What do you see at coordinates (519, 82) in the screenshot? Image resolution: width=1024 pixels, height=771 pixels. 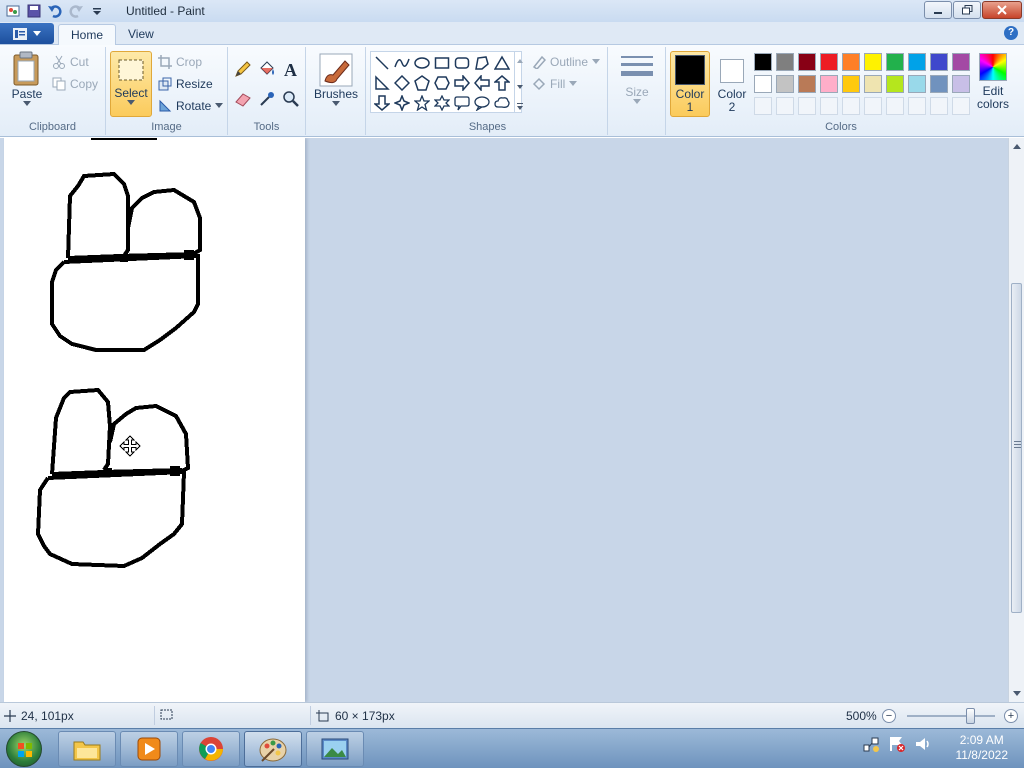 I see `shapes-gallery-scroll` at bounding box center [519, 82].